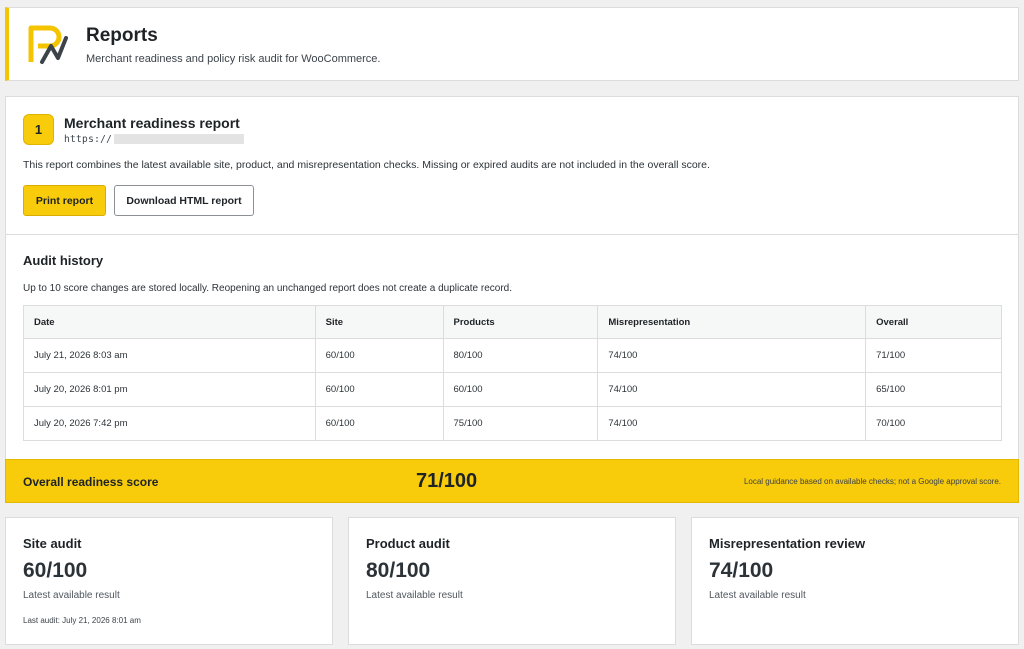 Image resolution: width=1024 pixels, height=649 pixels. What do you see at coordinates (933, 322) in the screenshot?
I see `column-header-overall: Overall` at bounding box center [933, 322].